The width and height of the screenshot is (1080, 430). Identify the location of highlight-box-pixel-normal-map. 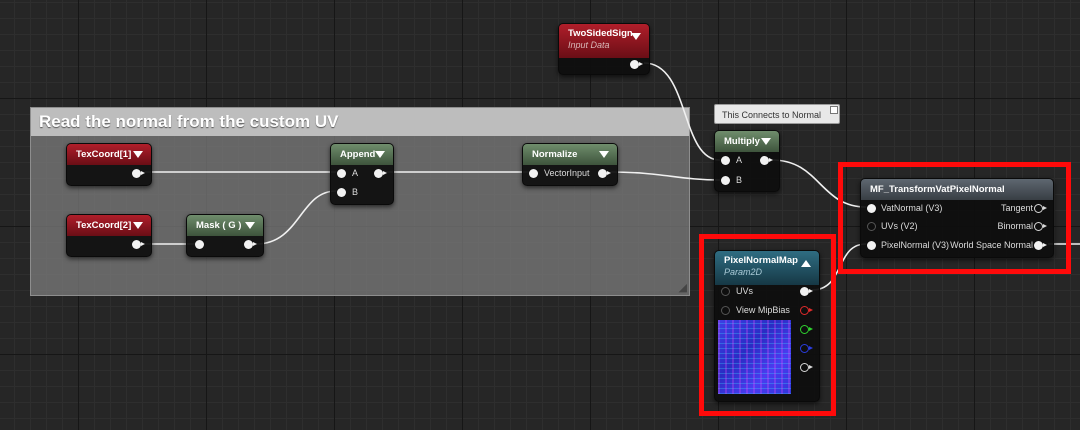
(767, 325).